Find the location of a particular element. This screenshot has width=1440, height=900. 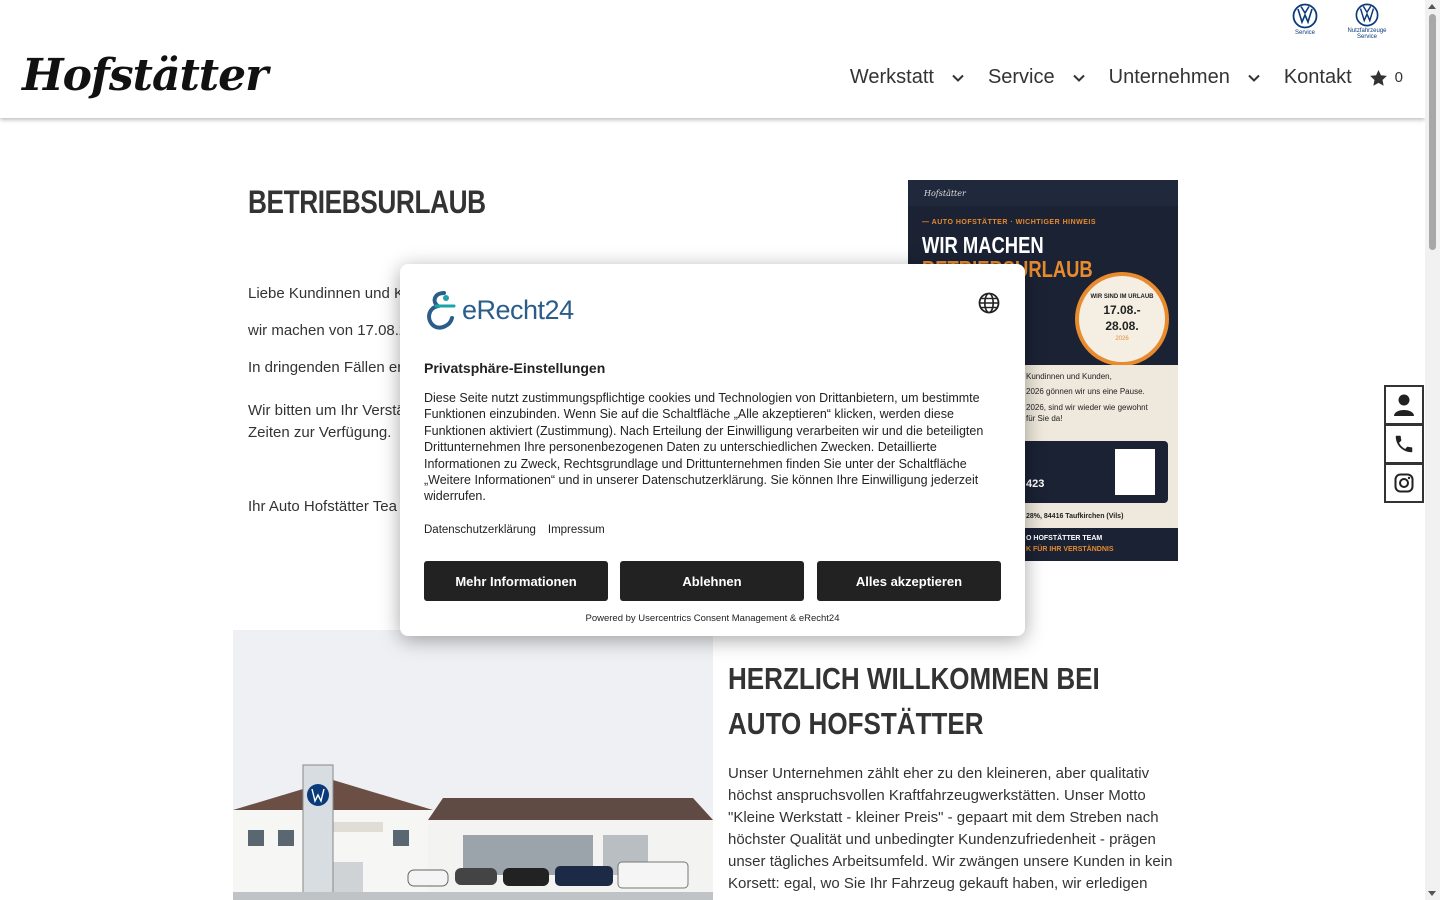

poster-date-circle: WIR SIND IM URLAUB 17.08.- 28.08. 2026 is located at coordinates (1122, 319).